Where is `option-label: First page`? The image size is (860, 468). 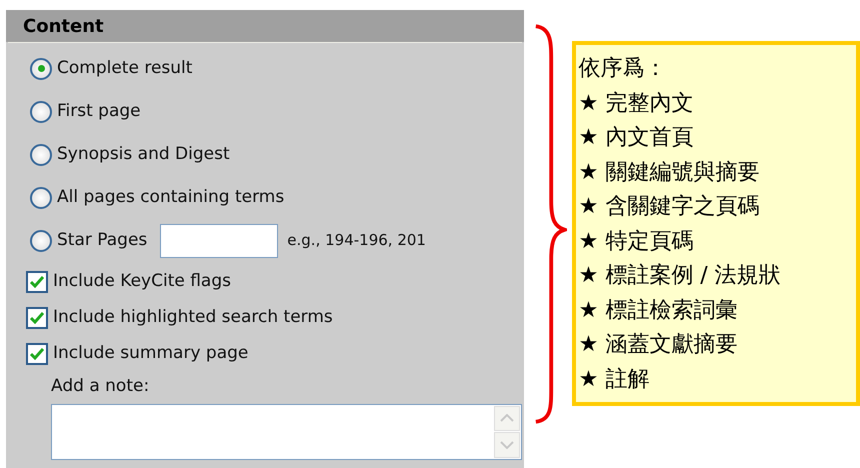
option-label: First page is located at coordinates (99, 111).